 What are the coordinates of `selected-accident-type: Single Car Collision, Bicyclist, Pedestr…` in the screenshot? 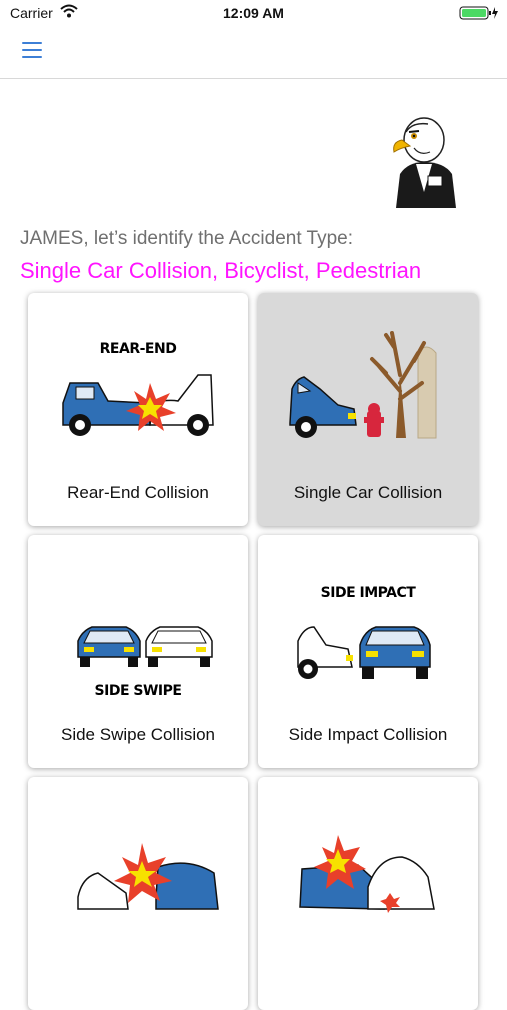 It's located at (221, 270).